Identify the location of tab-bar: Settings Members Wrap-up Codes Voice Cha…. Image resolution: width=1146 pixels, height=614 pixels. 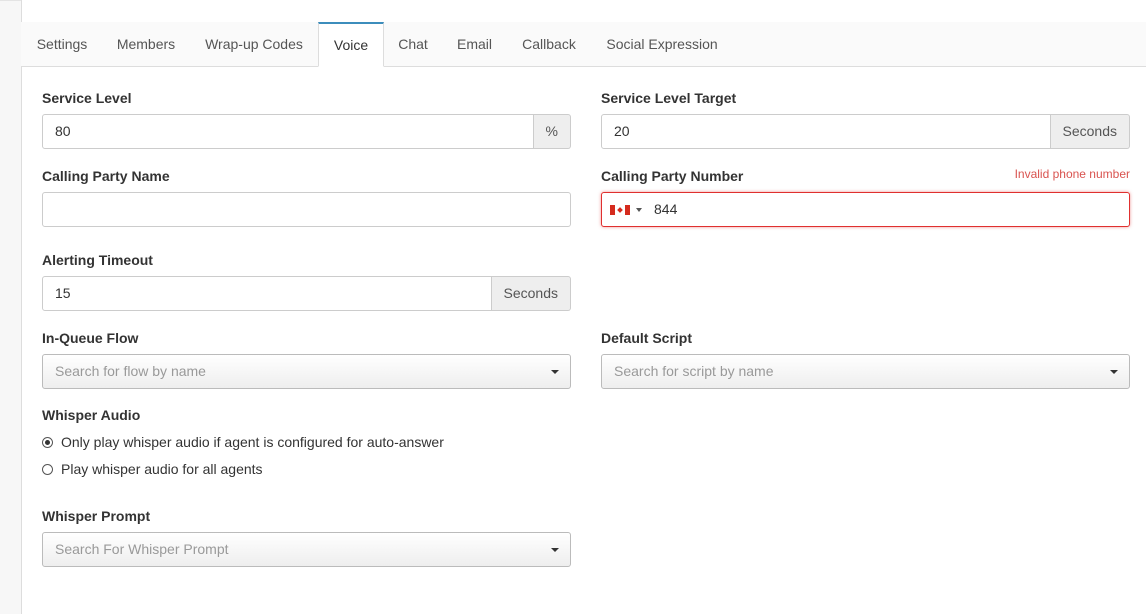
(583, 44).